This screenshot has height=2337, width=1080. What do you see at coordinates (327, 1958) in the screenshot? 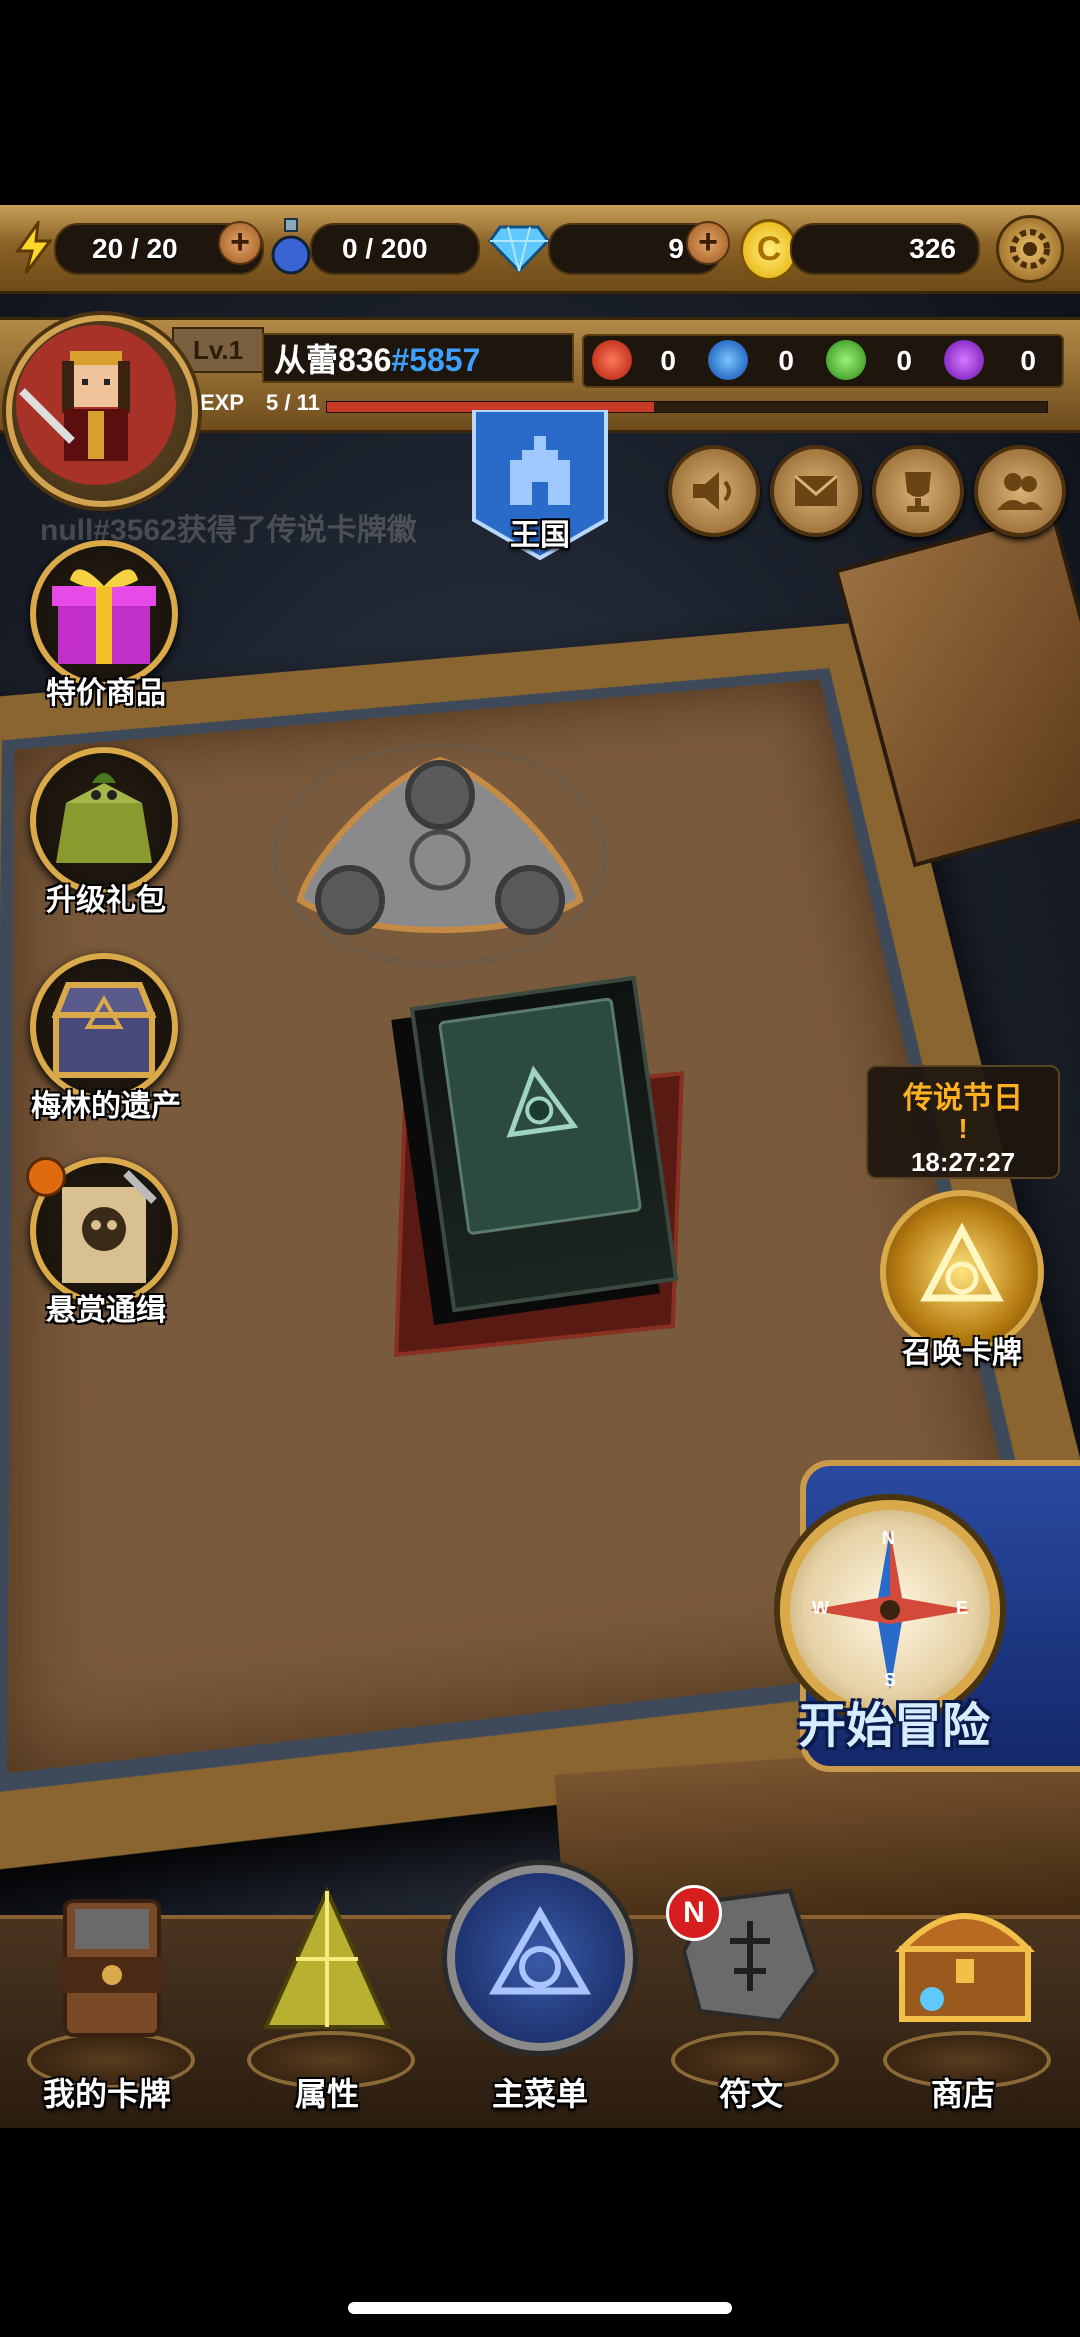
I see `pyramid-icon` at bounding box center [327, 1958].